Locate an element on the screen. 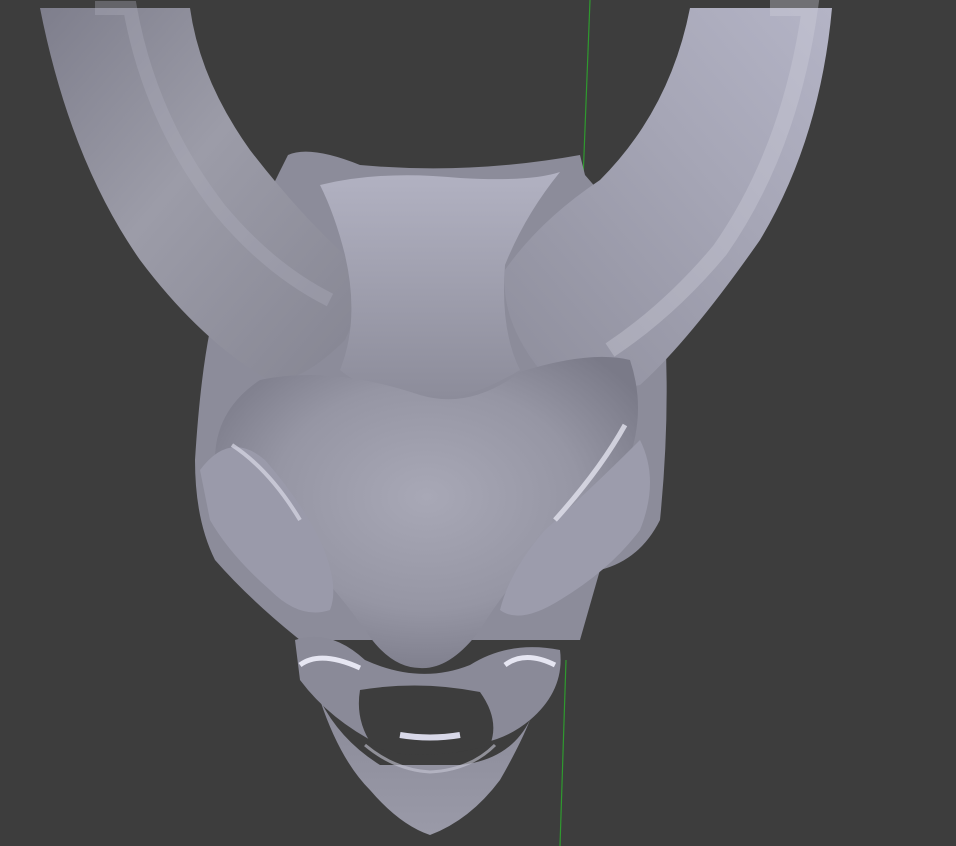 Image resolution: width=956 pixels, height=846 pixels. lower-teeth is located at coordinates (430, 736).